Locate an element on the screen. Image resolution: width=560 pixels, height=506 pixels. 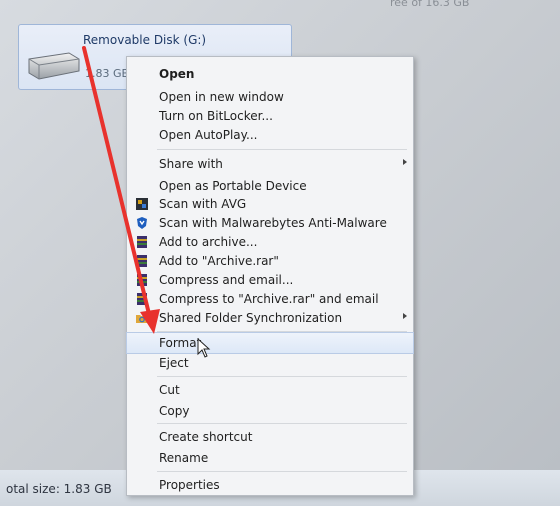
menu-item-open-new-window: Open in new window is located at coordinates (270, 97).